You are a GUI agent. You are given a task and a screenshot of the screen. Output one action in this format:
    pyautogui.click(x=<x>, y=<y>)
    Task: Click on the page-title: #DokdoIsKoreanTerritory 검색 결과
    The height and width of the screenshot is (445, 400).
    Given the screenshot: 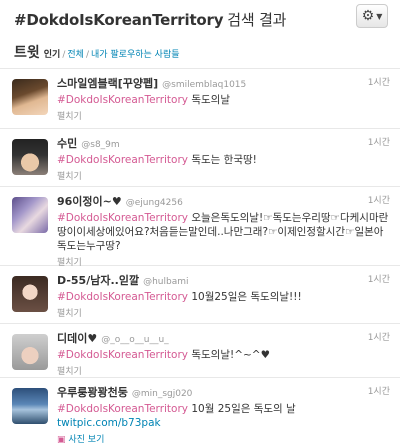 What is the action you would take?
    pyautogui.click(x=150, y=19)
    